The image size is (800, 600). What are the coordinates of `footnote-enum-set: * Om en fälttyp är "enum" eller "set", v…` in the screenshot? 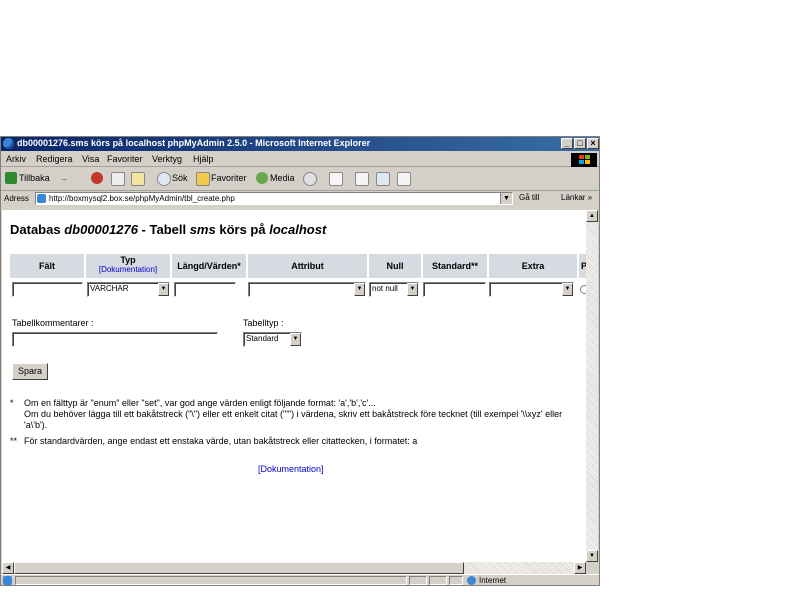 It's located at (286, 414).